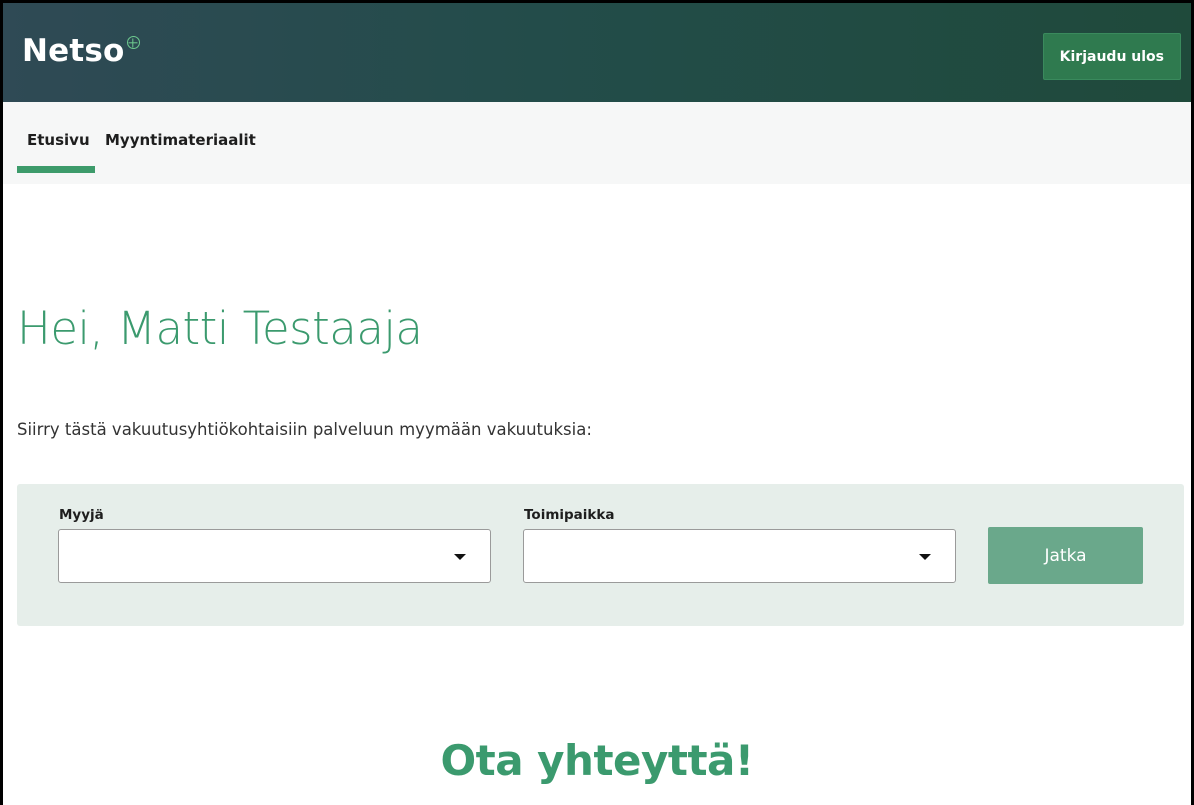  Describe the element at coordinates (274, 556) in the screenshot. I see `seller-select` at that location.